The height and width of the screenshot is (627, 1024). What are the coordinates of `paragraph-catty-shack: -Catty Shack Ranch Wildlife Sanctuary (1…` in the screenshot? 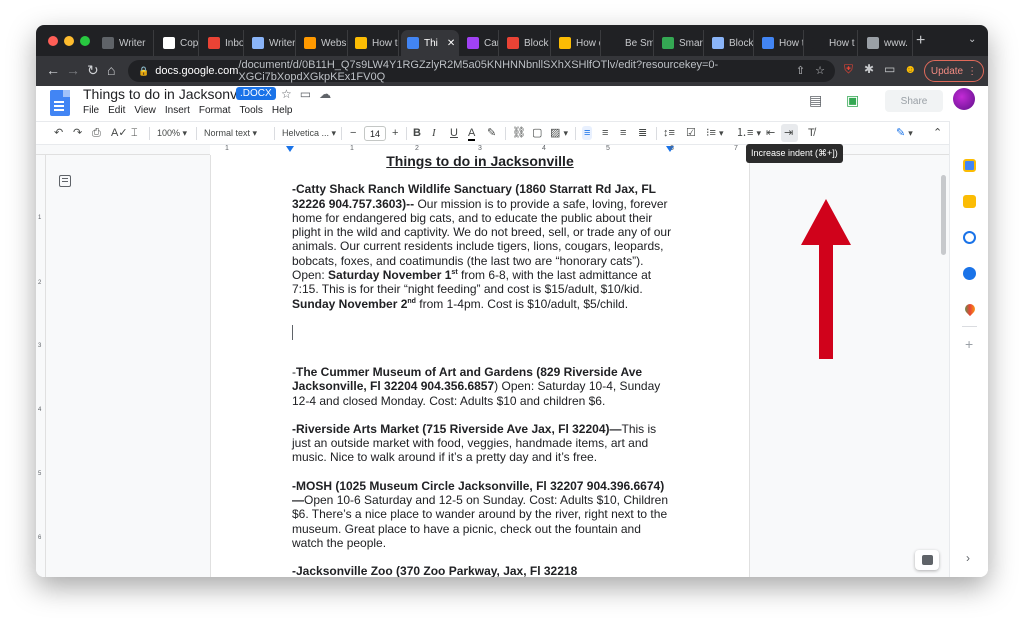 It's located at (483, 246).